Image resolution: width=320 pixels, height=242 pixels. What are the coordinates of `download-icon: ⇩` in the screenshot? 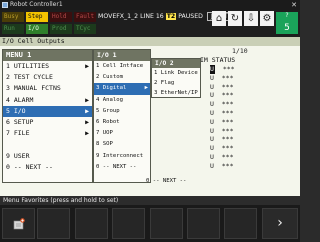 It's located at (251, 18).